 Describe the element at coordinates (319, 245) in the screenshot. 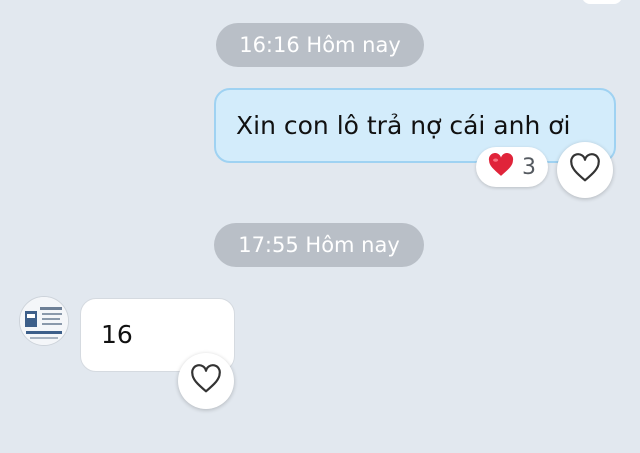

I see `timestamp-divider: 17:55 Hôm nay` at that location.